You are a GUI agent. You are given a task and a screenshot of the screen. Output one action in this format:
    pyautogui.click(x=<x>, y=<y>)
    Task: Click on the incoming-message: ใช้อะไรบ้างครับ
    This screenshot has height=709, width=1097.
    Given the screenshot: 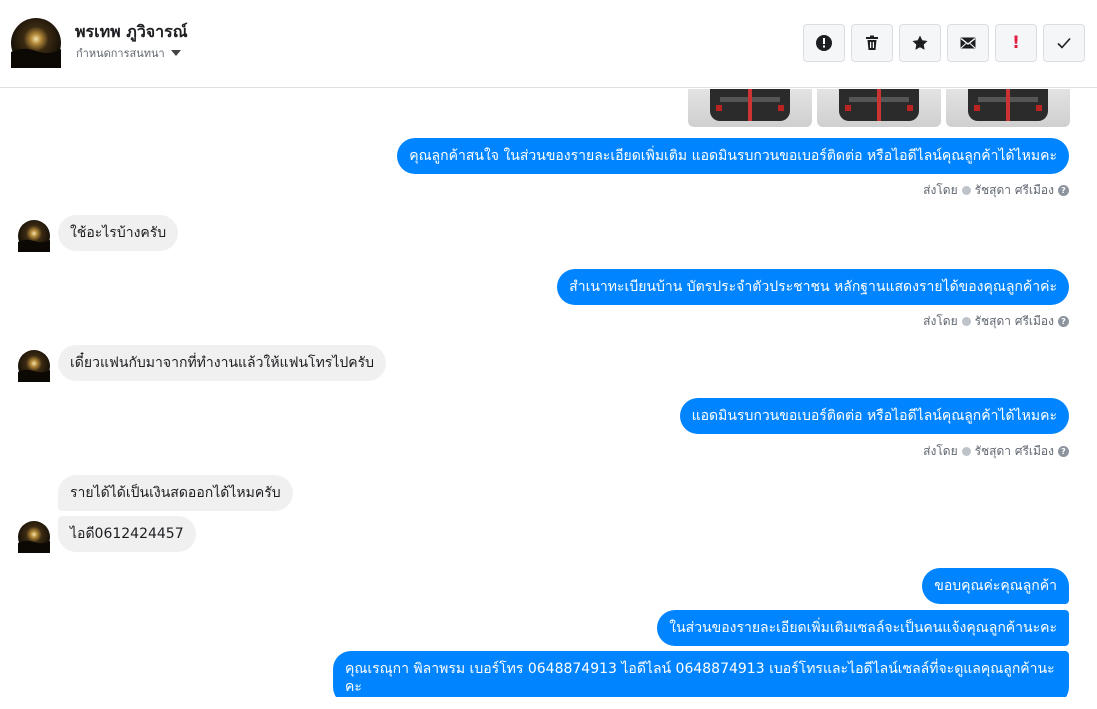 What is the action you would take?
    pyautogui.click(x=118, y=233)
    